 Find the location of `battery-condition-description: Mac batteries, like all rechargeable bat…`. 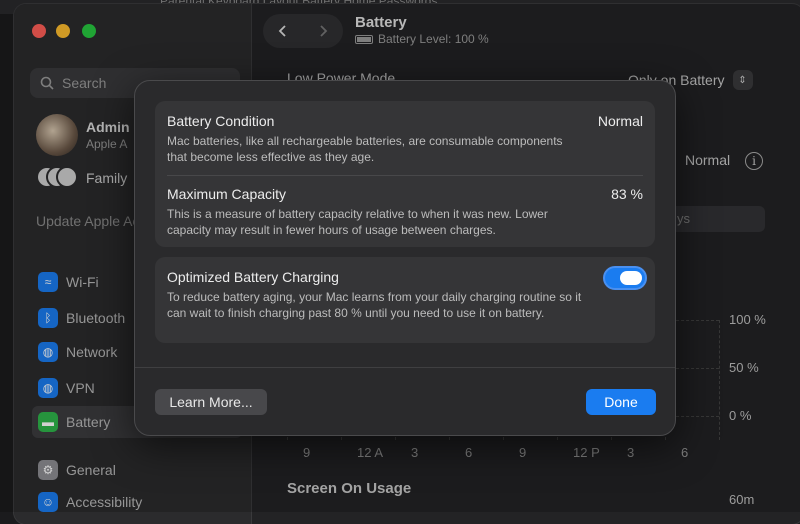

battery-condition-description: Mac batteries, like all rechargeable bat… is located at coordinates (365, 149).